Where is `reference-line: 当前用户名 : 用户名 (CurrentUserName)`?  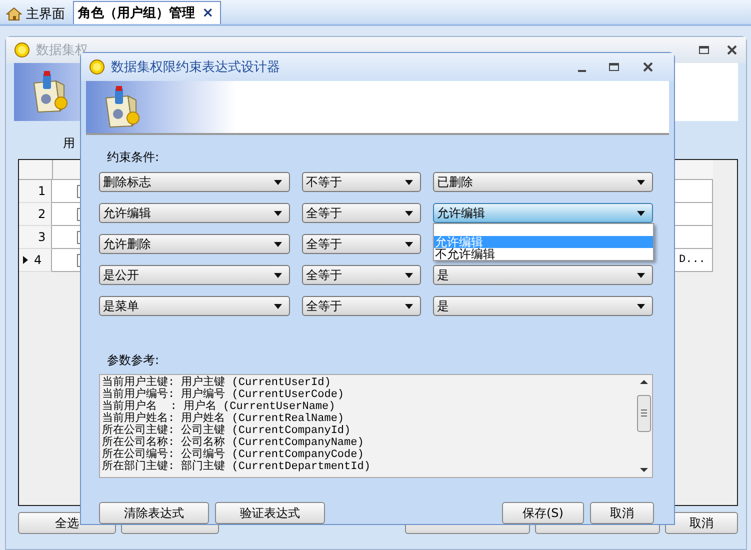 reference-line: 当前用户名 : 用户名 (CurrentUserName) is located at coordinates (219, 407).